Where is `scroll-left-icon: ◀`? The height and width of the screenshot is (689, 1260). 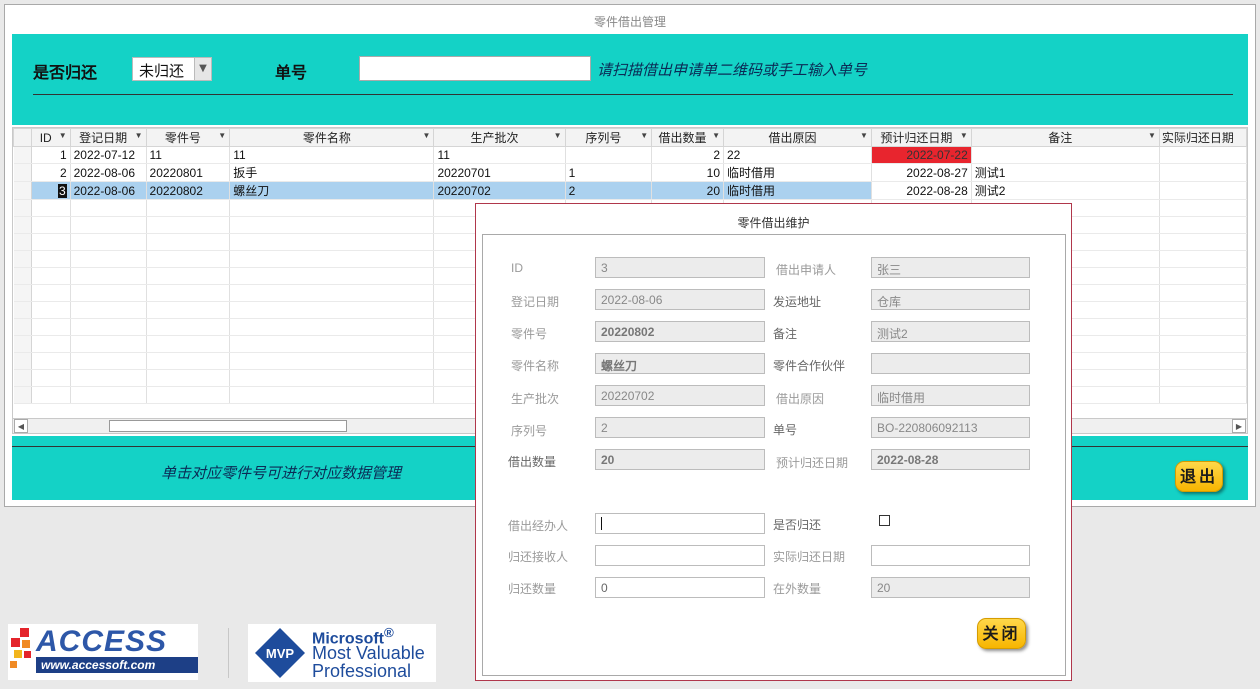
scroll-left-icon: ◀ is located at coordinates (21, 426).